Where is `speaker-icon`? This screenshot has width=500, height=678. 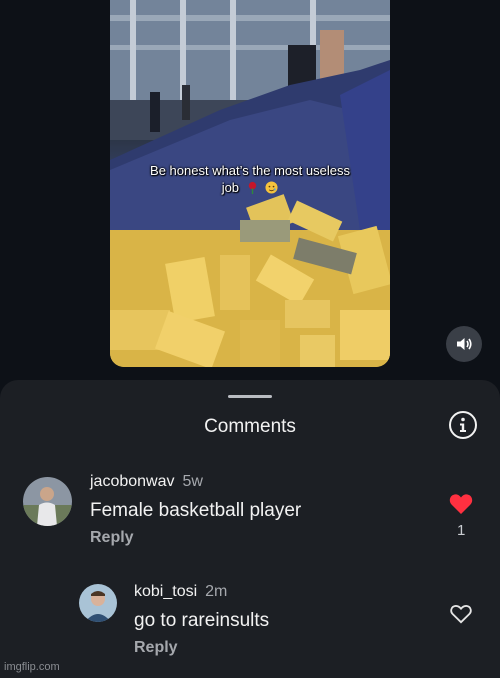 speaker-icon is located at coordinates (464, 344).